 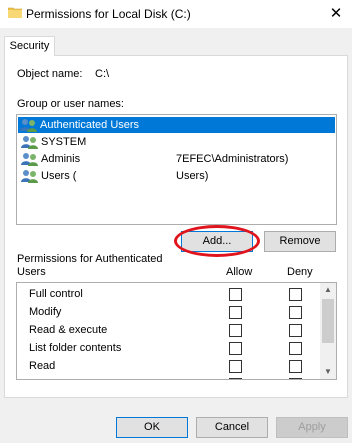 I want to click on allow-header: Allow, so click(x=239, y=272).